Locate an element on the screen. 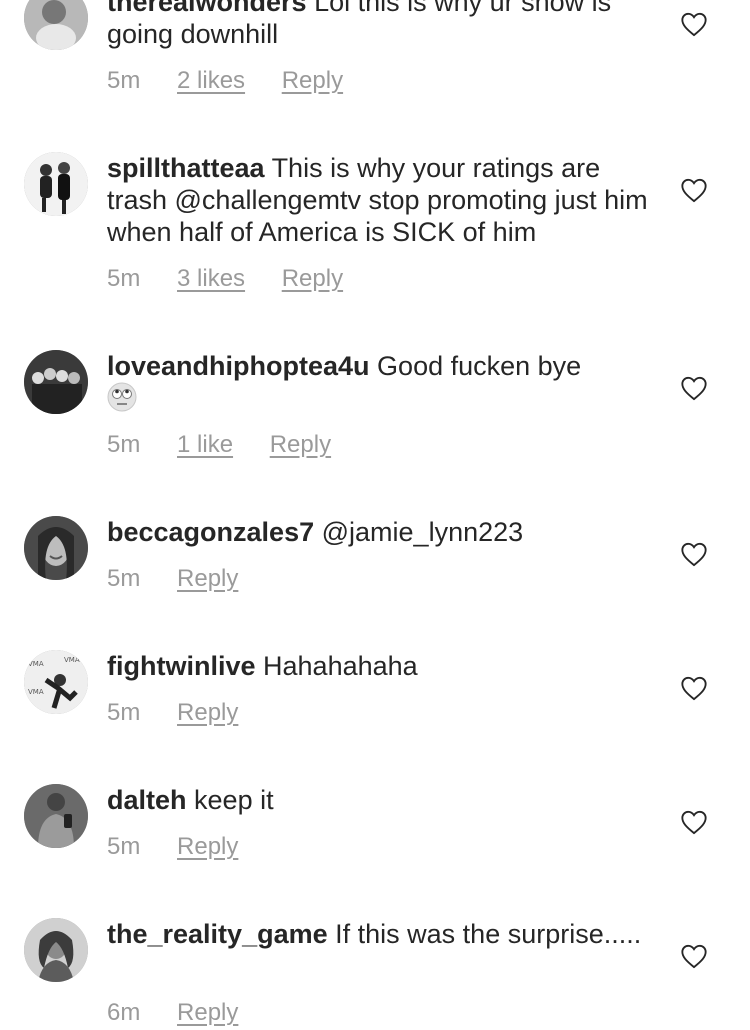  comment-meta: 5m 2 likes Reply is located at coordinates (240, 81).